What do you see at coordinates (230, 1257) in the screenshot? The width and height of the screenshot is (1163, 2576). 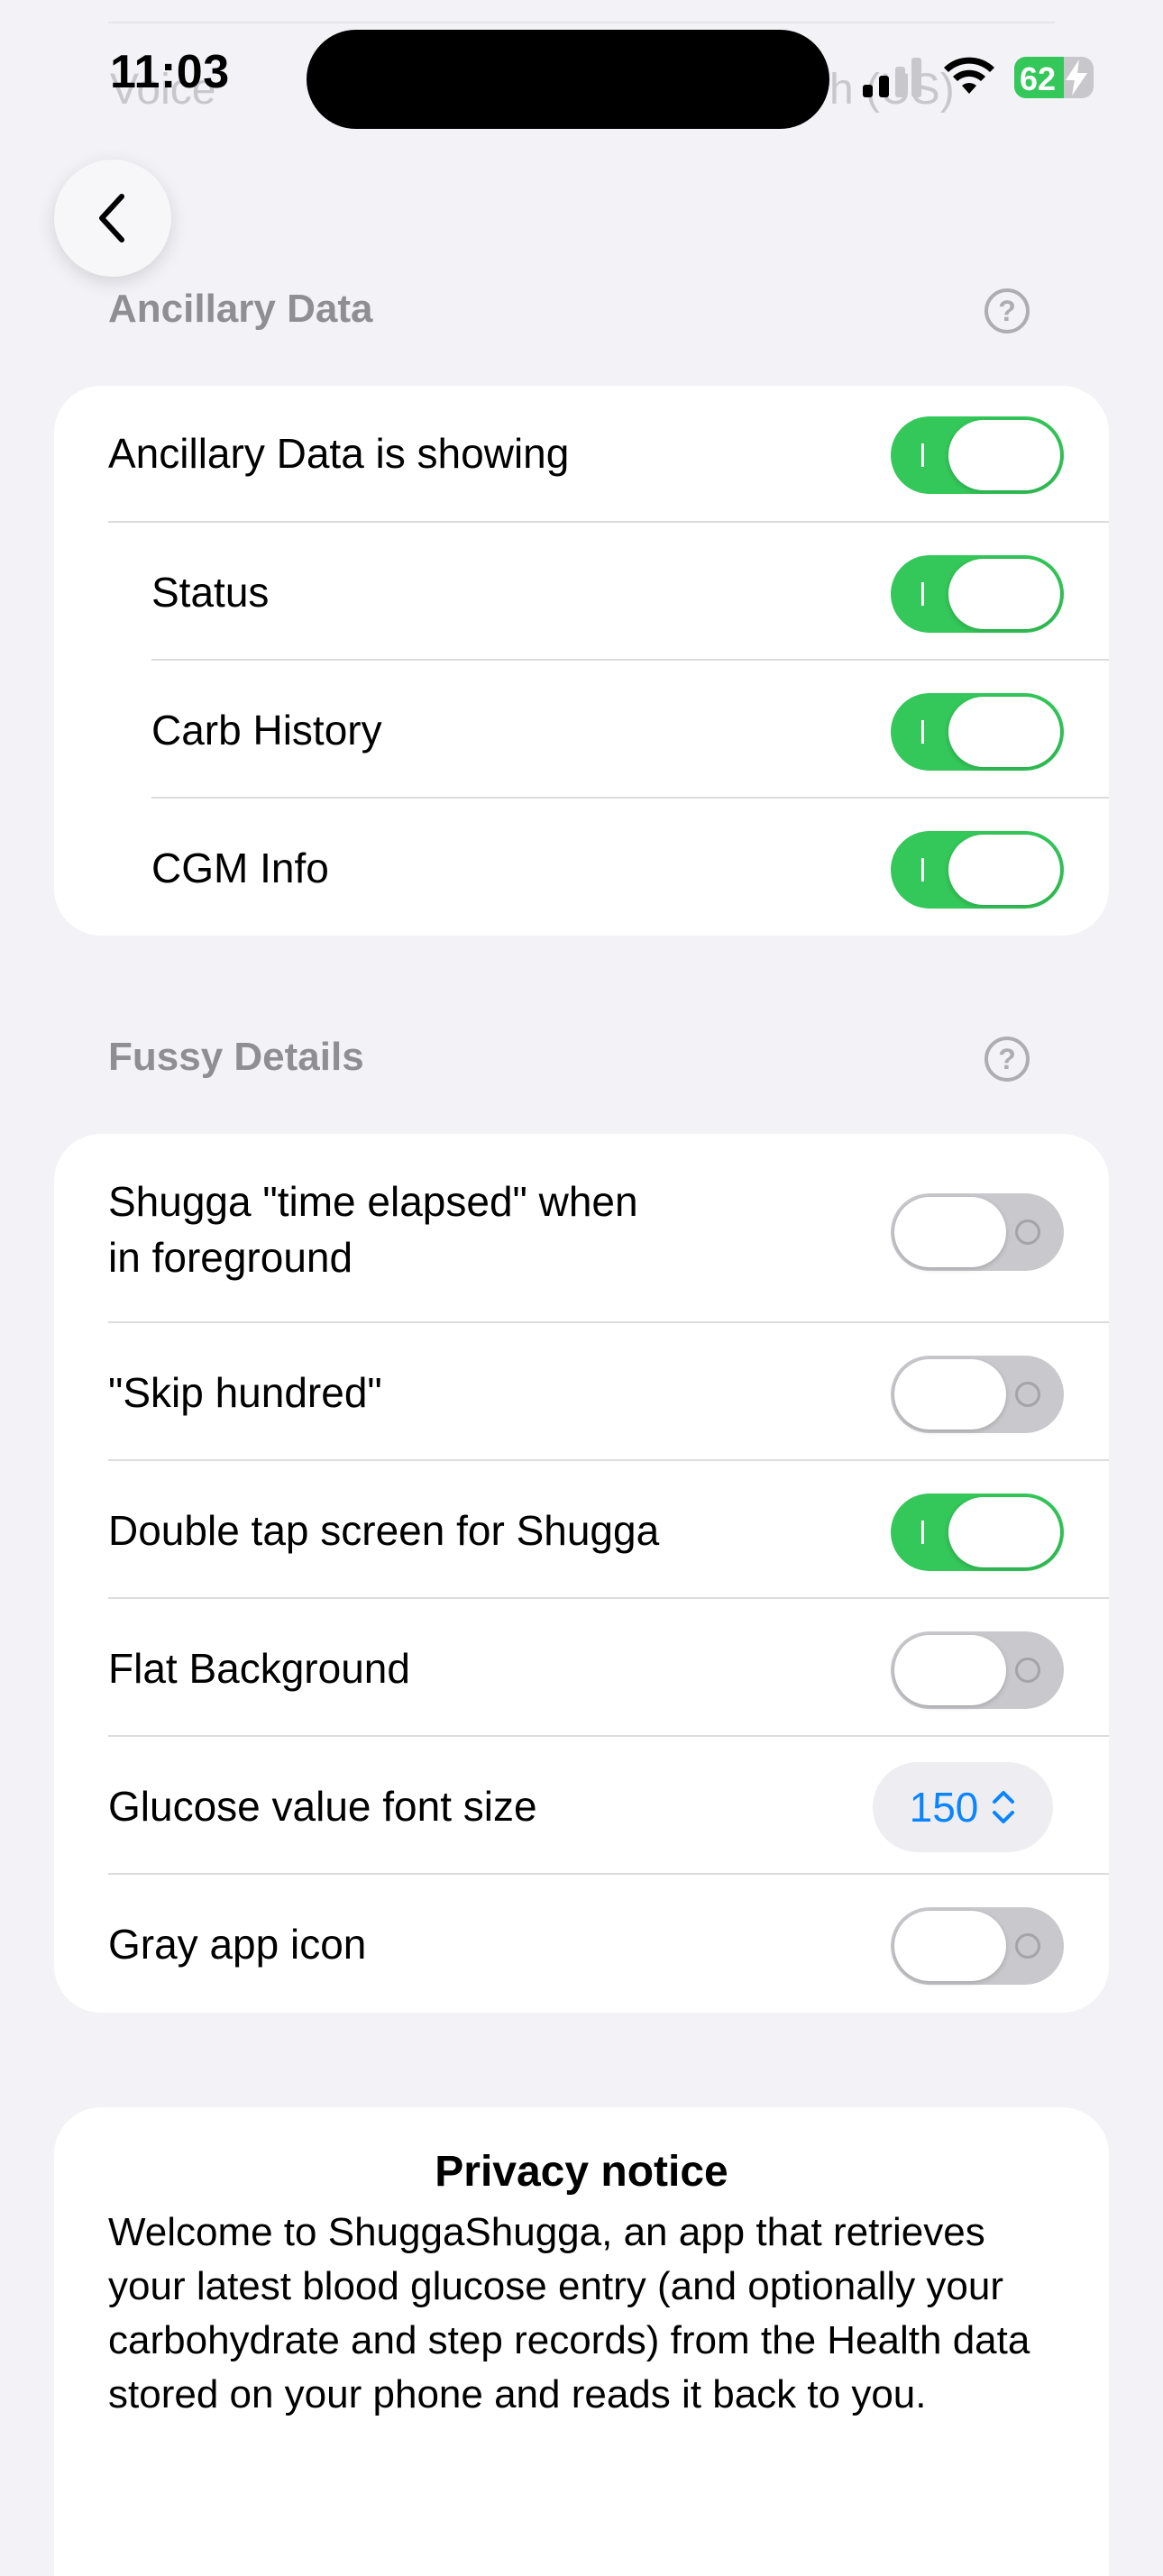 I see `time-elapsed-label-line2: in foreground` at bounding box center [230, 1257].